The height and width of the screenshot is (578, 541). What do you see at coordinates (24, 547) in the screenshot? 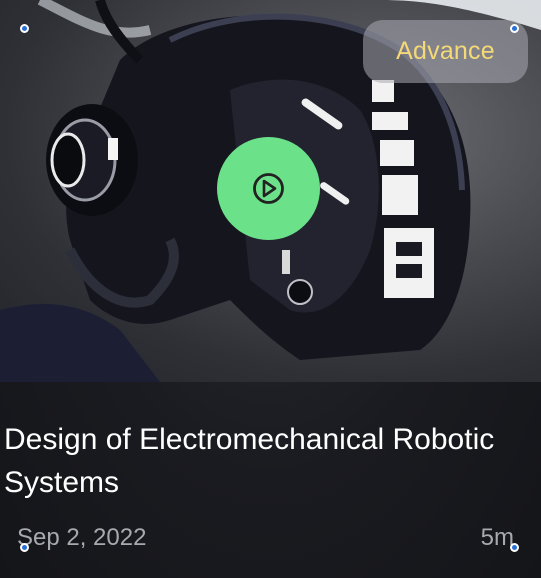
I see `resize-handle-bottom-left` at bounding box center [24, 547].